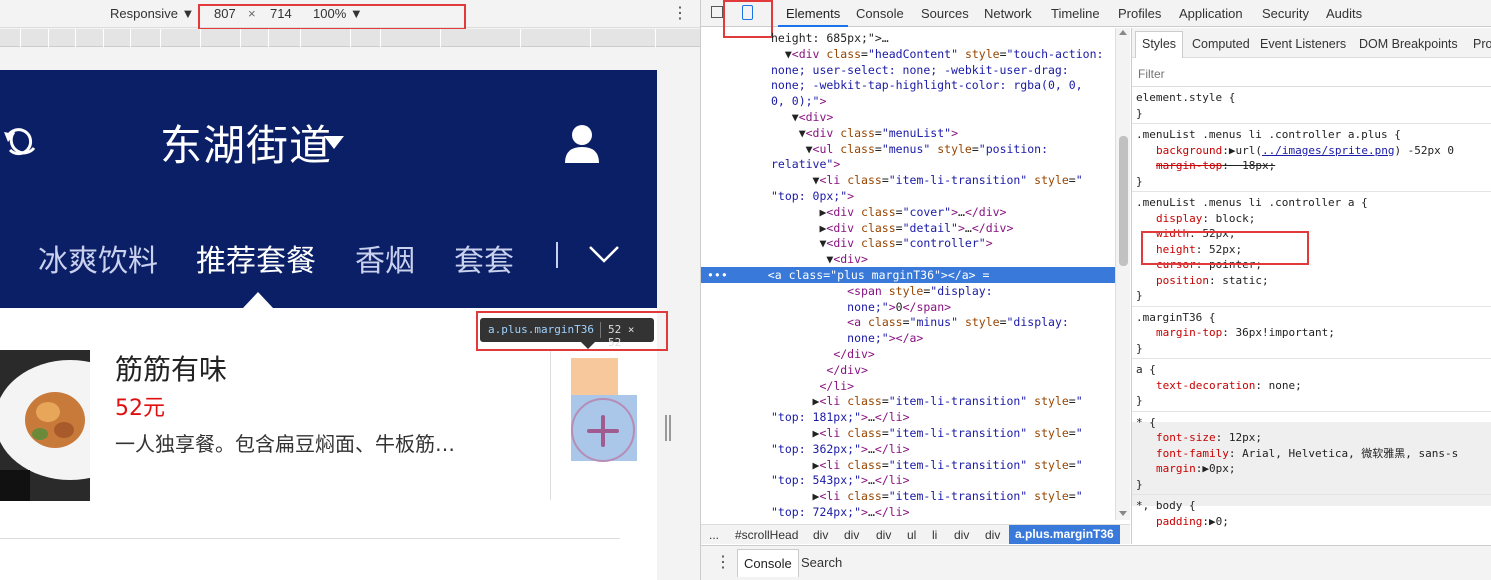  What do you see at coordinates (908, 180) in the screenshot?
I see `dom-node-line: ▼<li class="item-li-transition" style="` at bounding box center [908, 180].